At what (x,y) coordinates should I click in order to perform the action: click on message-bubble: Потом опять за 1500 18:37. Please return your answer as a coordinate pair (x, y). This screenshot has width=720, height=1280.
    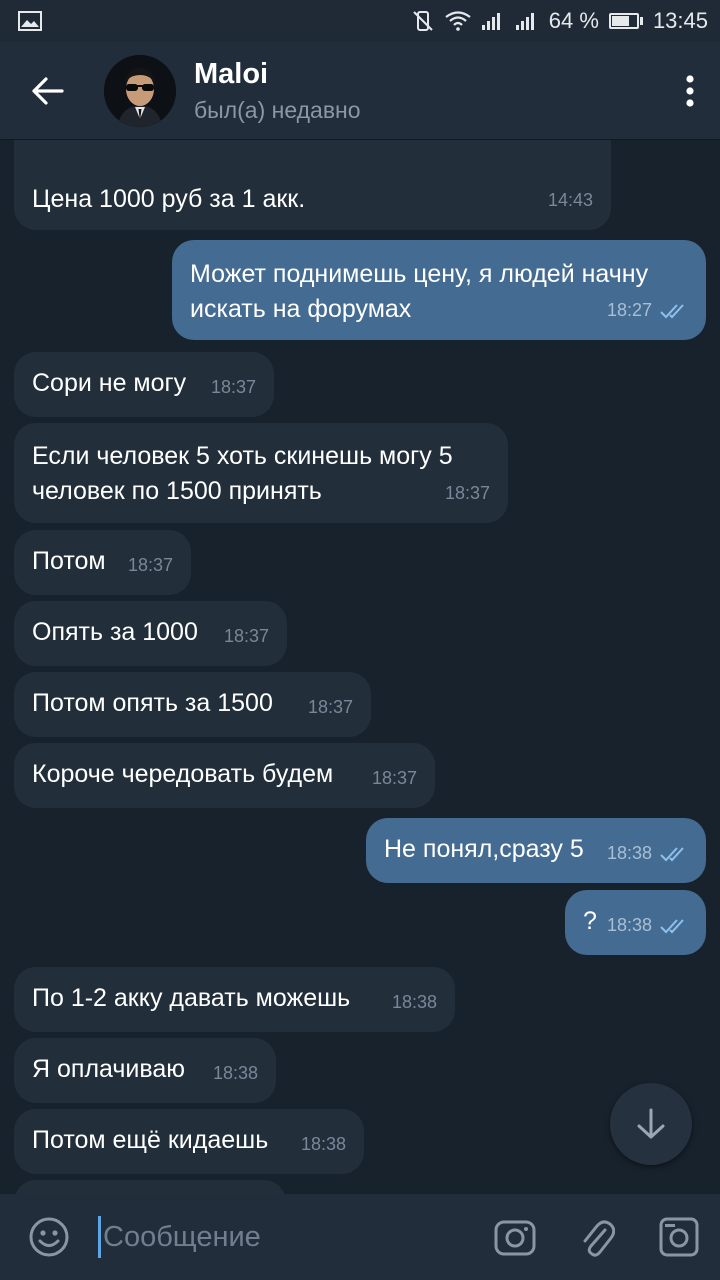
    Looking at the image, I should click on (192, 704).